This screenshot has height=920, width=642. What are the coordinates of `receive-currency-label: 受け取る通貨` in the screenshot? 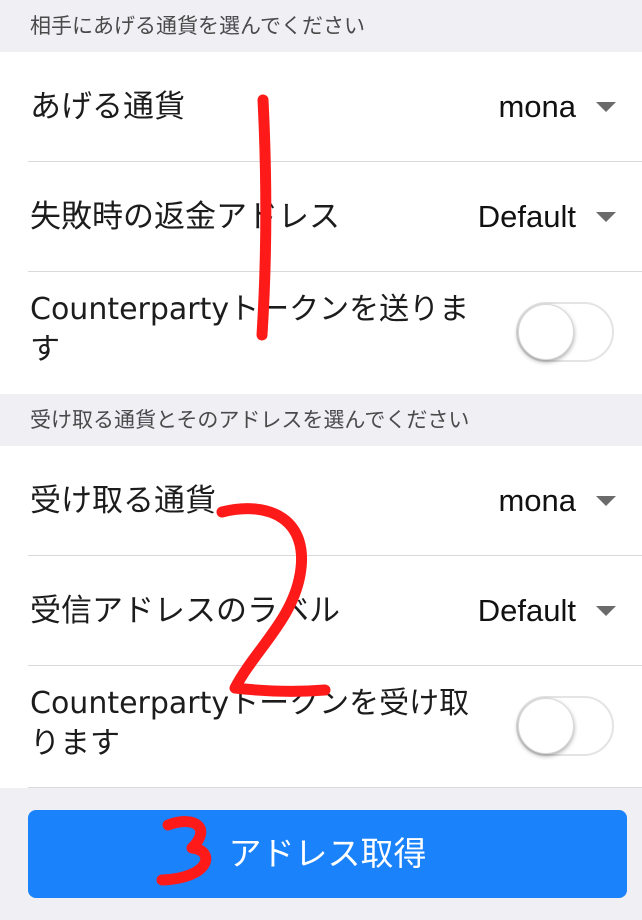 It's located at (123, 501).